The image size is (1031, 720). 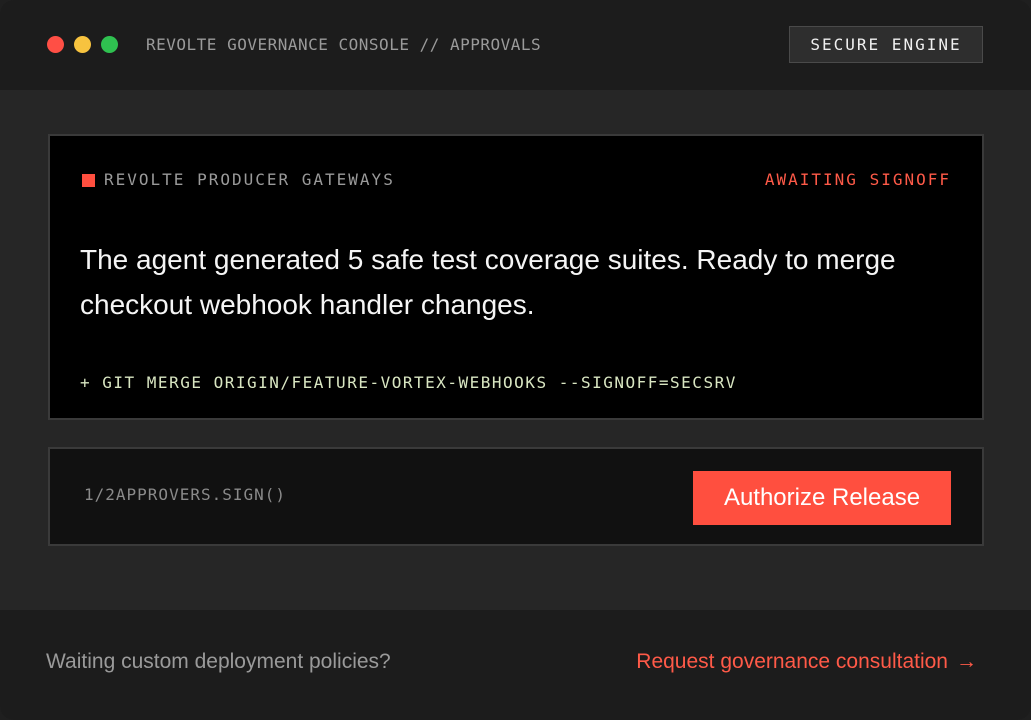 I want to click on gateway-label: REVOLTE PRODUCER GATEWAYS, so click(x=249, y=179).